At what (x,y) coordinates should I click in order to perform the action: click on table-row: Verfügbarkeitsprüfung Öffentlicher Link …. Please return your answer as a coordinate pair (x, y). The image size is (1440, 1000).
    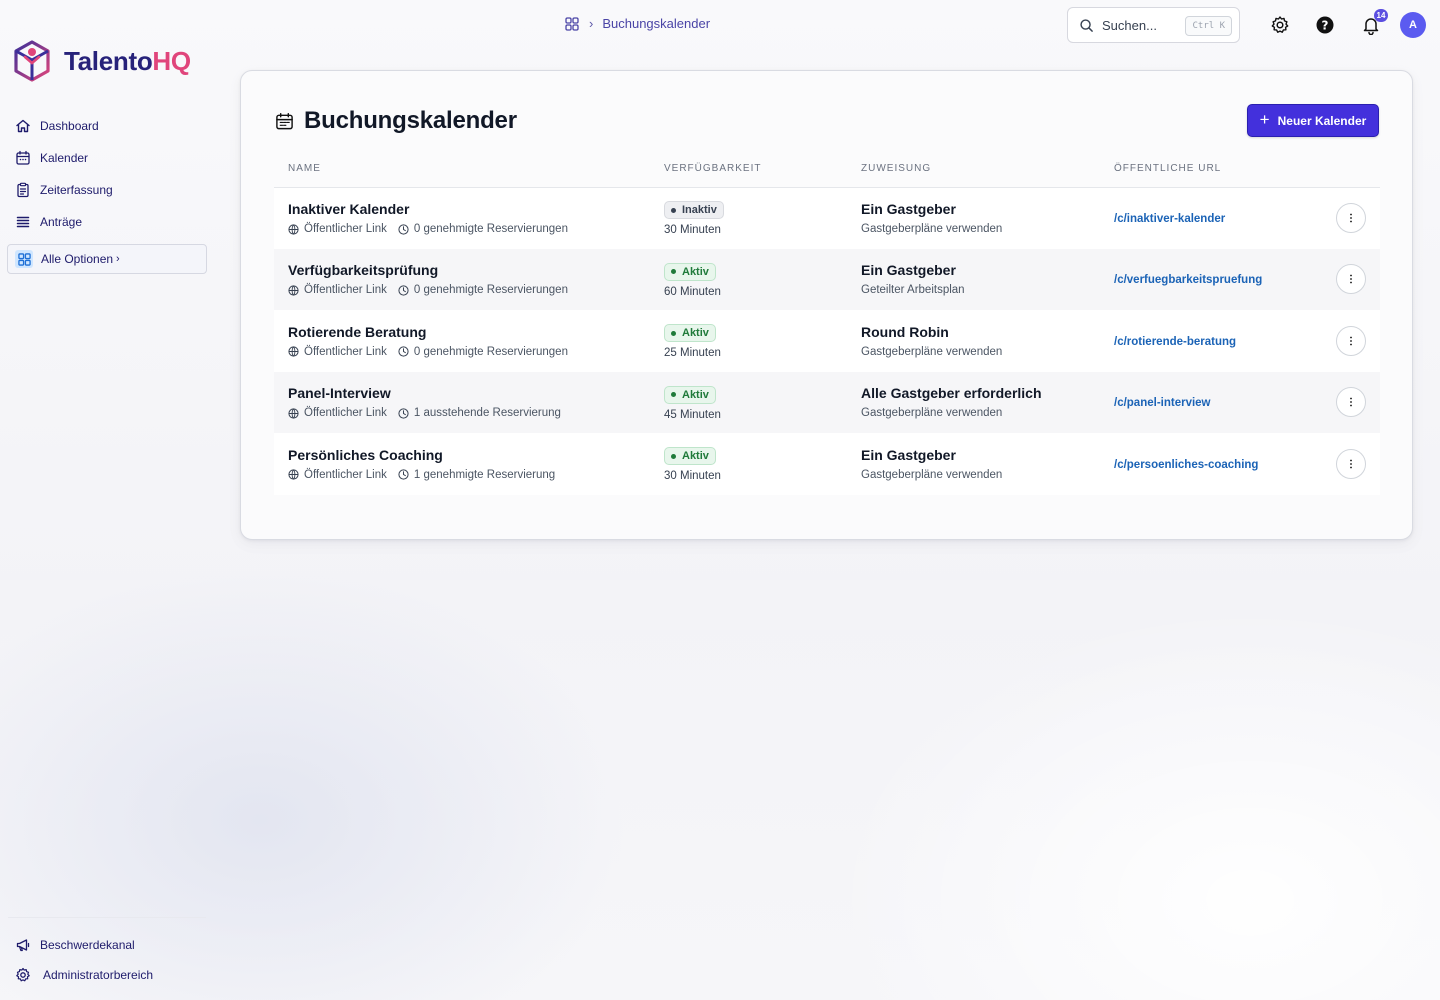
    Looking at the image, I should click on (827, 279).